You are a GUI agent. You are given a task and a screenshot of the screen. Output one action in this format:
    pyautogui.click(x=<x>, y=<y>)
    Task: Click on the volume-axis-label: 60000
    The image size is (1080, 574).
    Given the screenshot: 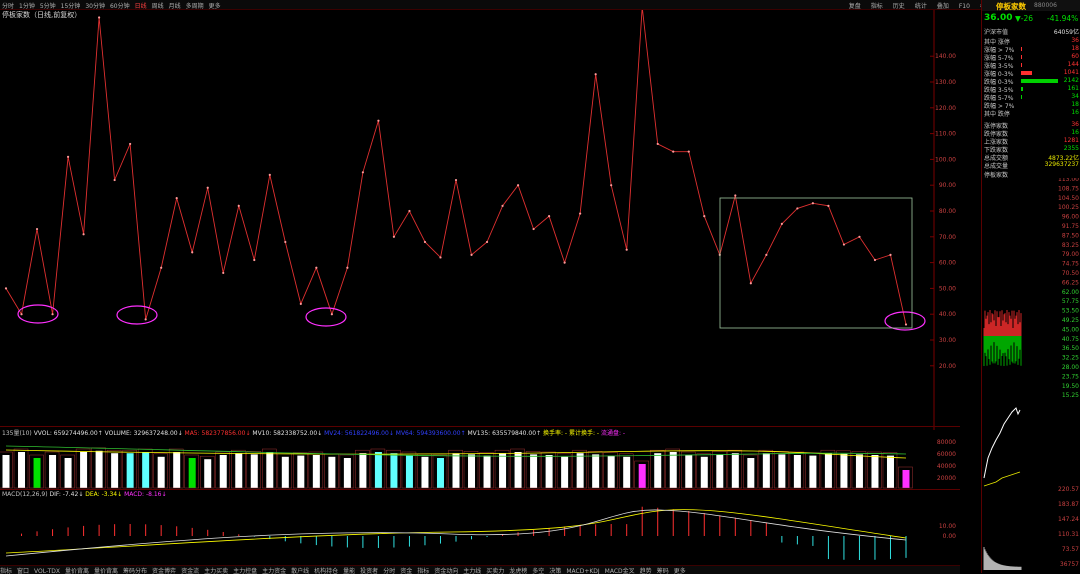 What is the action you would take?
    pyautogui.click(x=946, y=454)
    